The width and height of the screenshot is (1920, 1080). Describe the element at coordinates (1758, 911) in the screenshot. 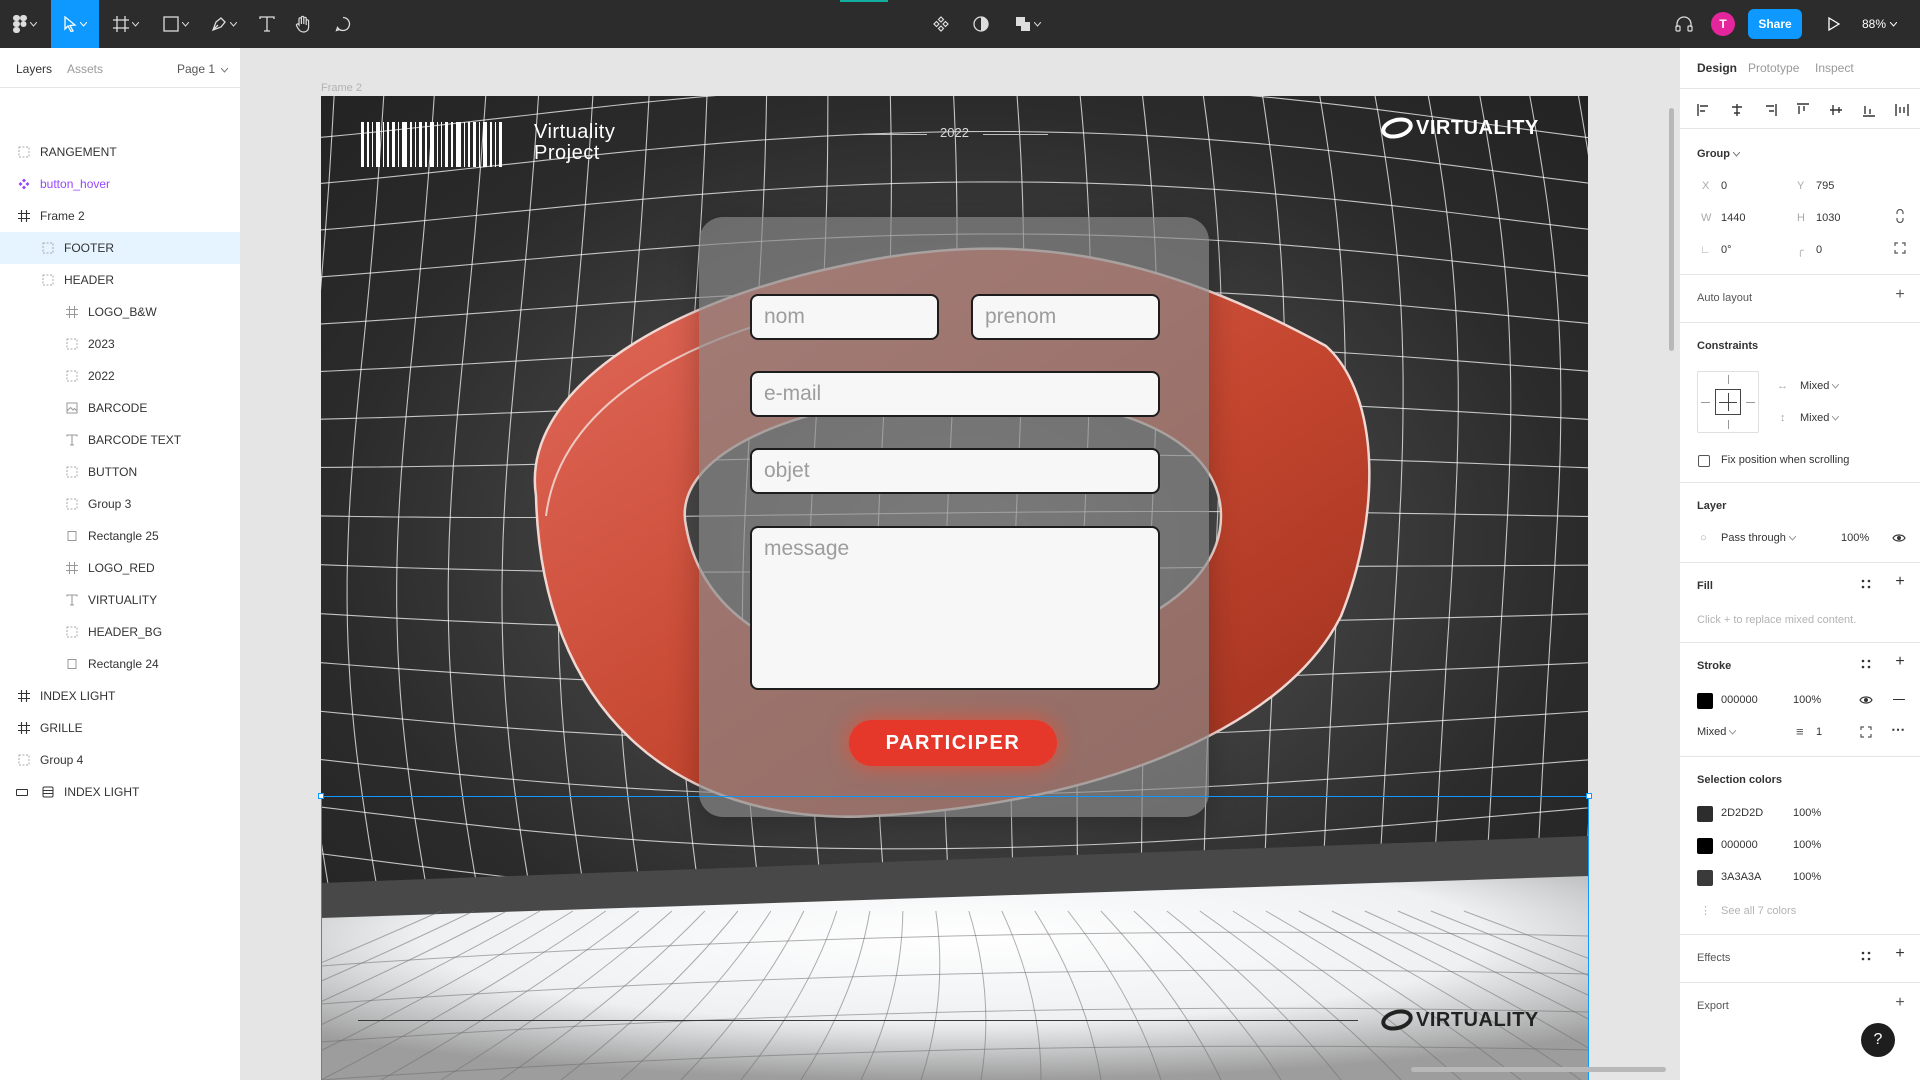

I see `see-all-colors-link: See all 7 colors` at that location.